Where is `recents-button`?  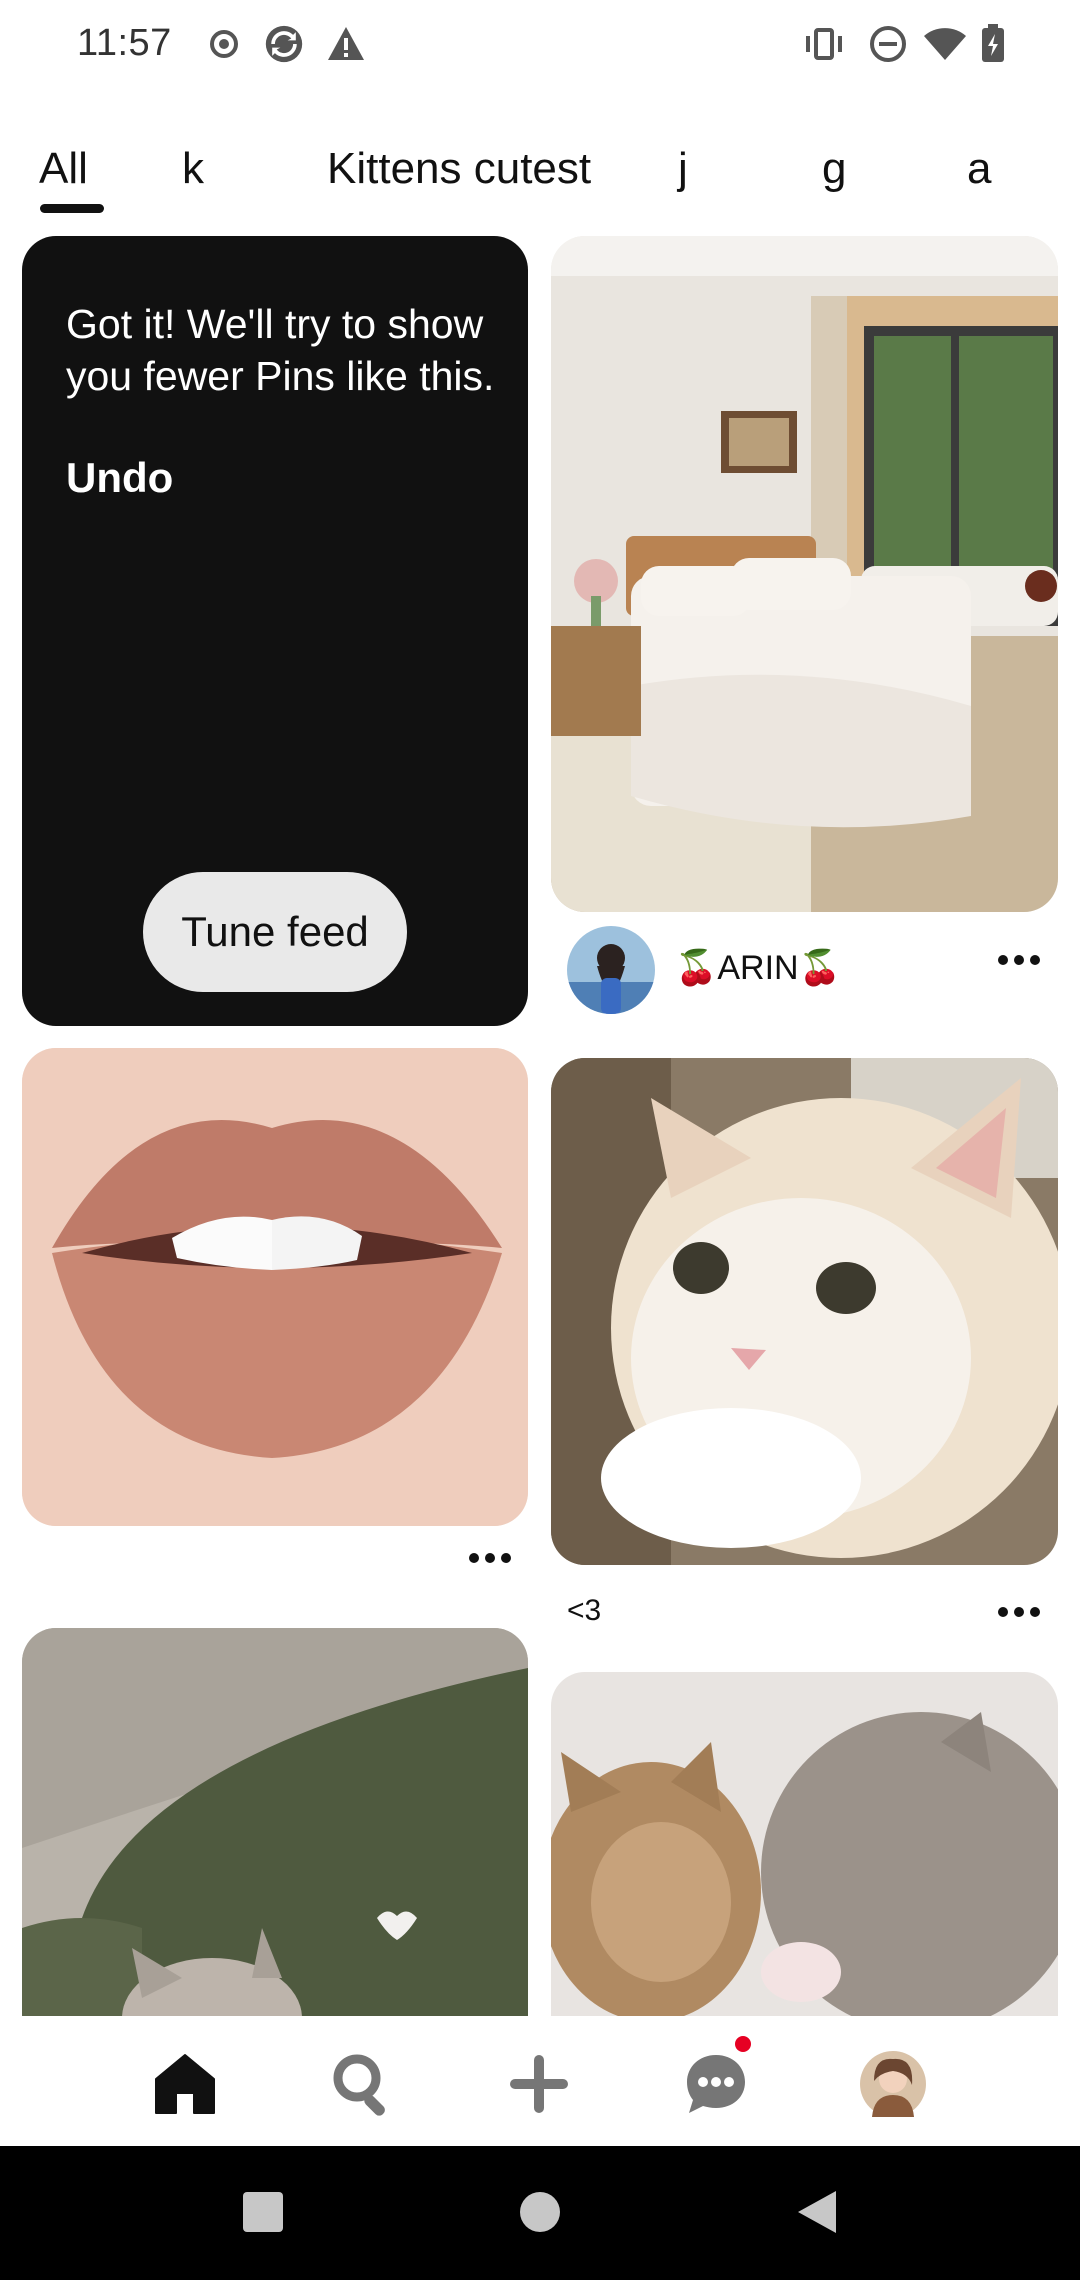
recents-button is located at coordinates (263, 2212).